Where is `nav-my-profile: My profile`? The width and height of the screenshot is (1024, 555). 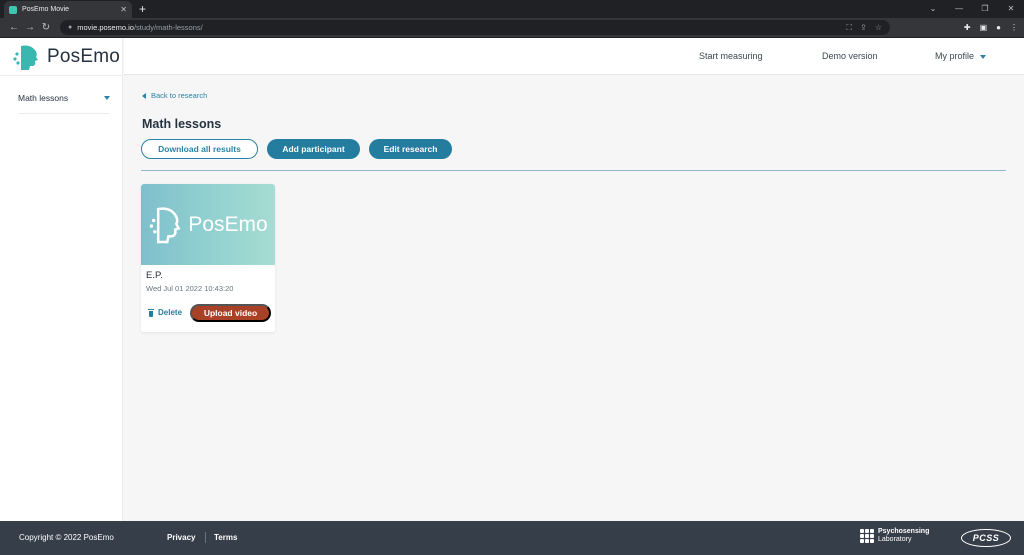 nav-my-profile: My profile is located at coordinates (961, 56).